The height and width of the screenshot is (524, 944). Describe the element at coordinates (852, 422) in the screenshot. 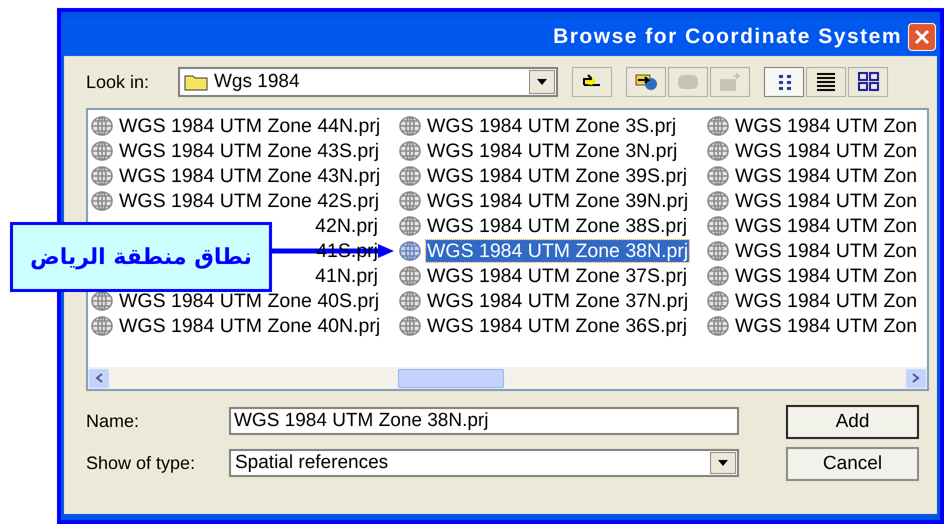

I see `dialog-button: Add` at that location.